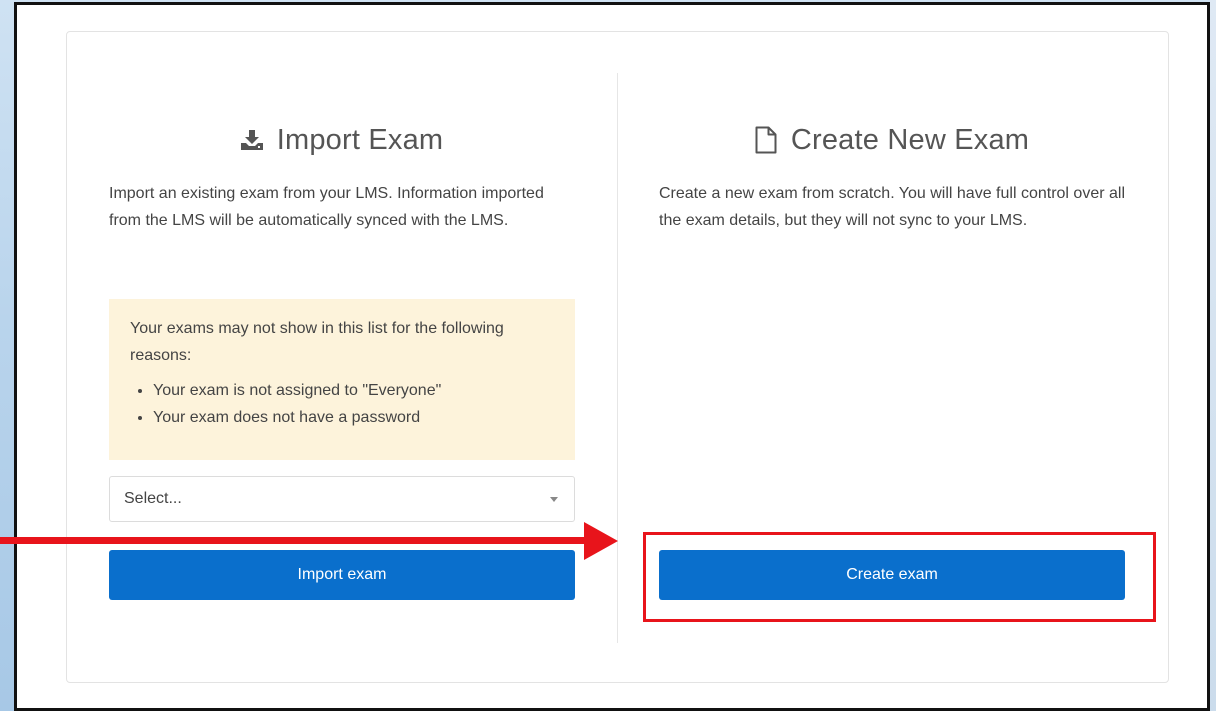 The width and height of the screenshot is (1216, 711). I want to click on chevron-down-icon, so click(554, 499).